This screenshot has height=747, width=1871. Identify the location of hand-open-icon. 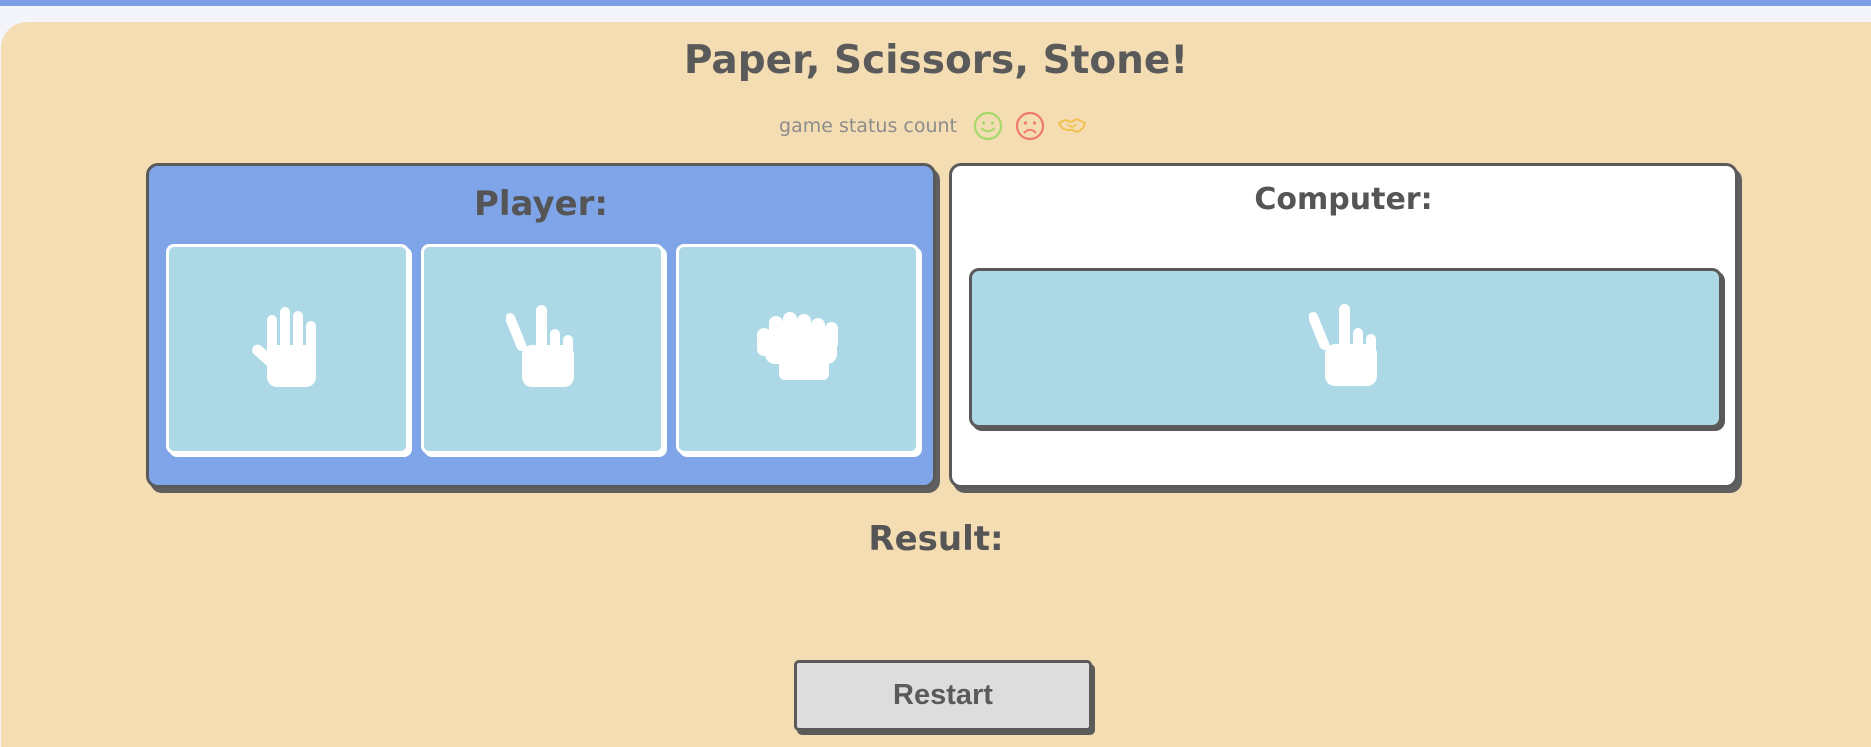
(288, 349).